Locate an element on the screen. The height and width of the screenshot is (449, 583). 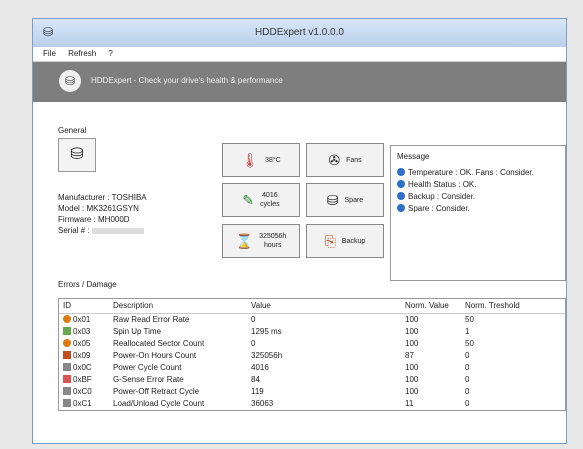
backup-icon: ⎘ is located at coordinates (330, 240).